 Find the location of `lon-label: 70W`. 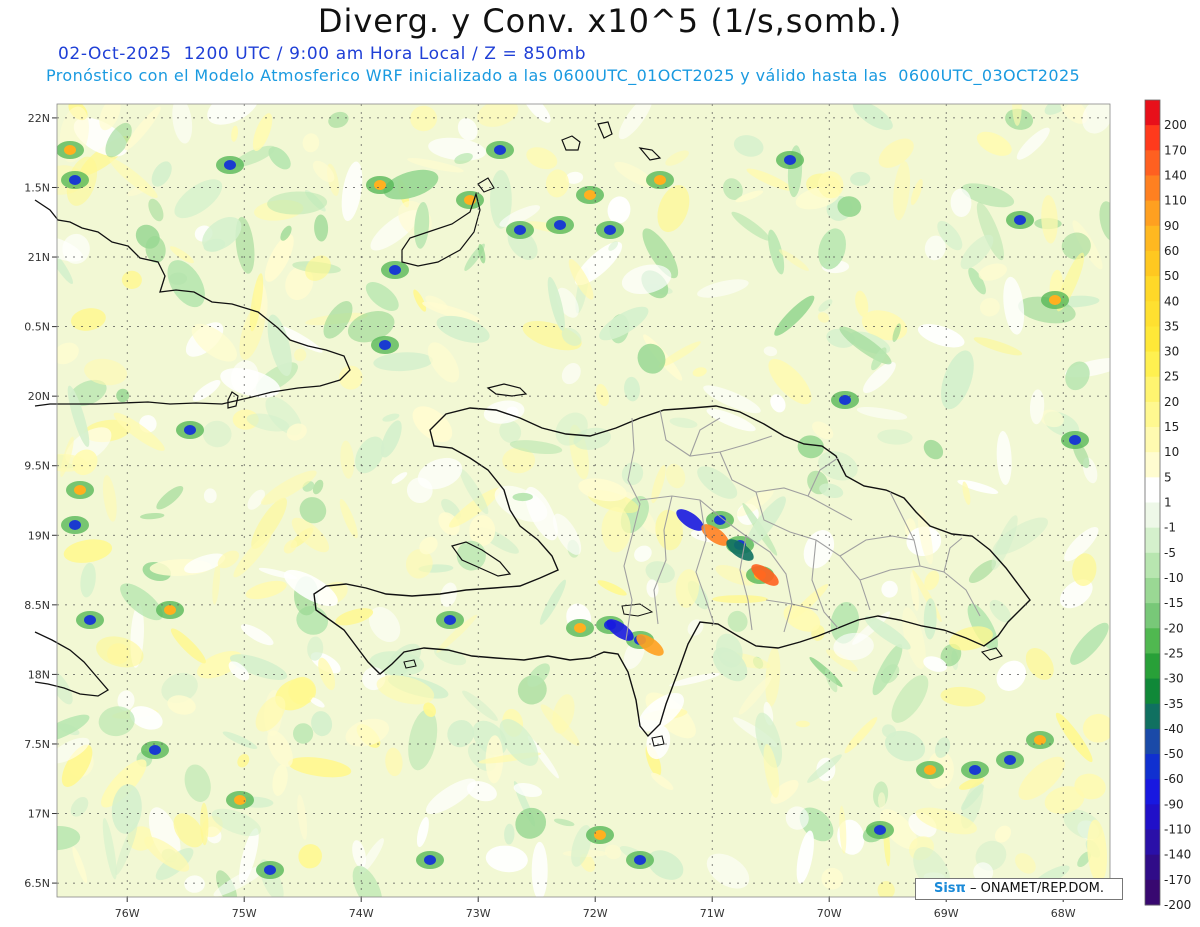

lon-label: 70W is located at coordinates (829, 913).